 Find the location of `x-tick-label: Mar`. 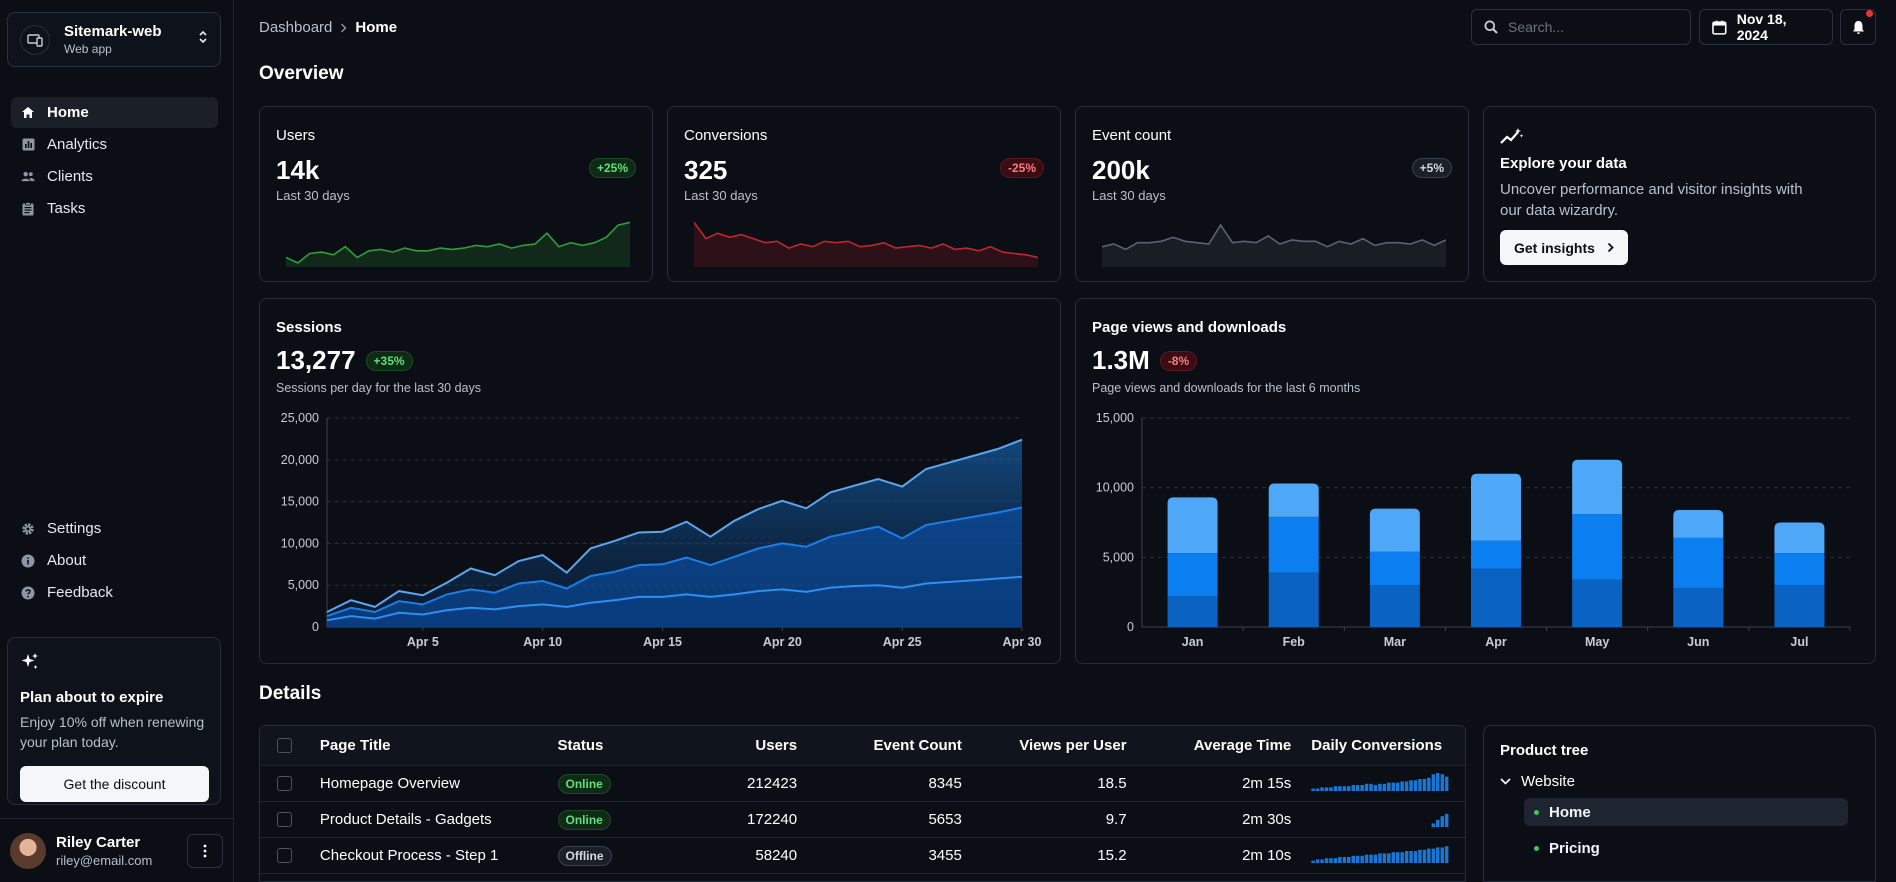

x-tick-label: Mar is located at coordinates (1395, 642).